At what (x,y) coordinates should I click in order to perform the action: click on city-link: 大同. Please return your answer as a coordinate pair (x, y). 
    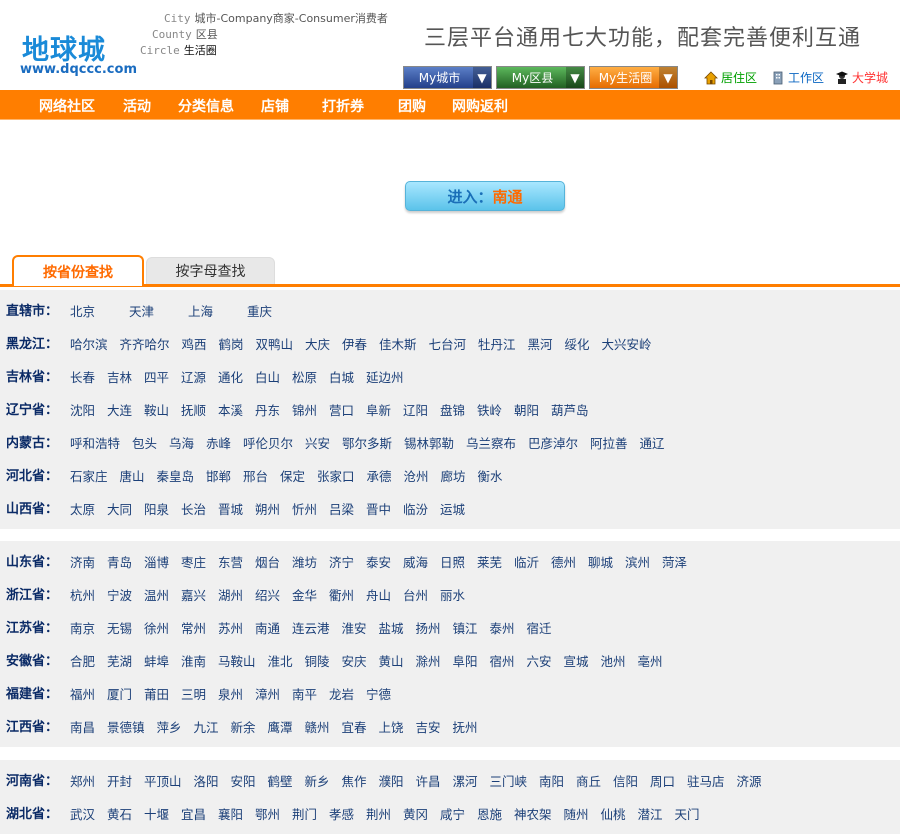
    Looking at the image, I should click on (119, 508).